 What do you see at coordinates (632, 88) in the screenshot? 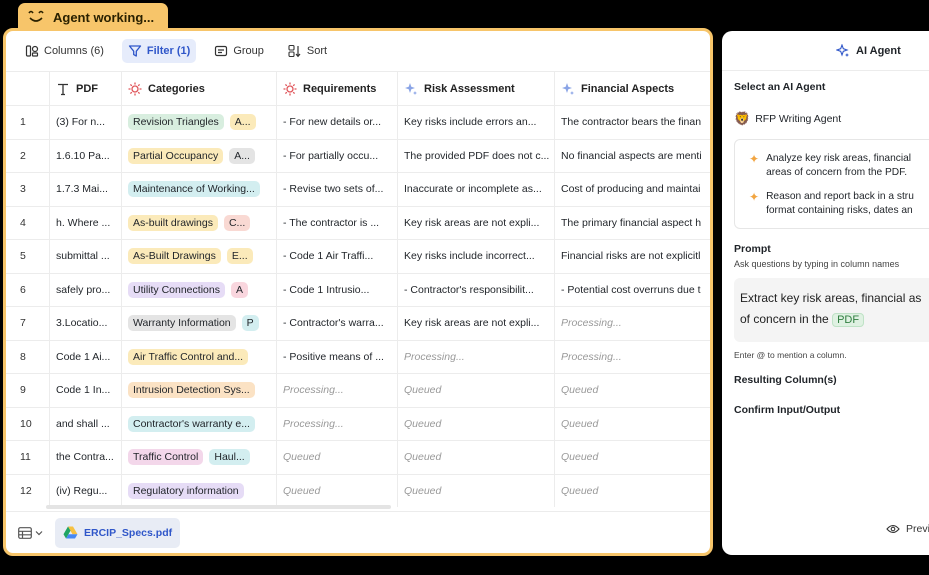
I see `column-header-financial-aspects: Financial Aspects` at bounding box center [632, 88].